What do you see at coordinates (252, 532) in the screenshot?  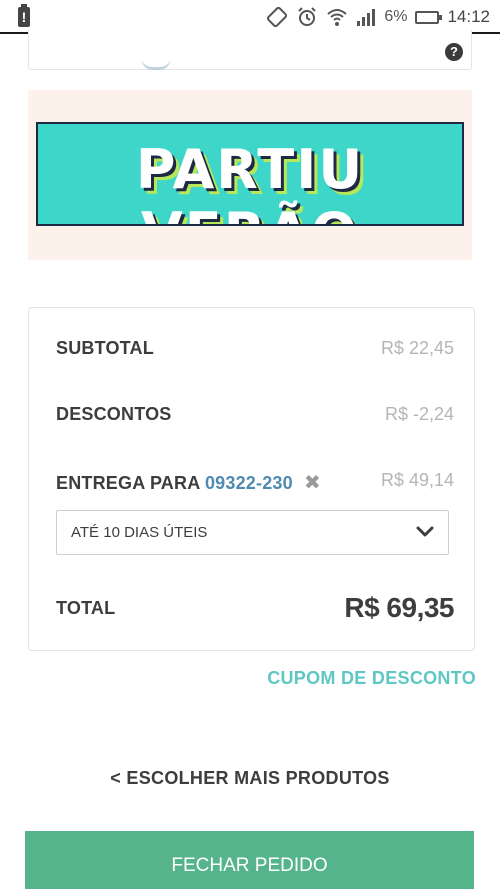 I see `shipping-option-select: ATÉ 10 DIAS ÚTEIS` at bounding box center [252, 532].